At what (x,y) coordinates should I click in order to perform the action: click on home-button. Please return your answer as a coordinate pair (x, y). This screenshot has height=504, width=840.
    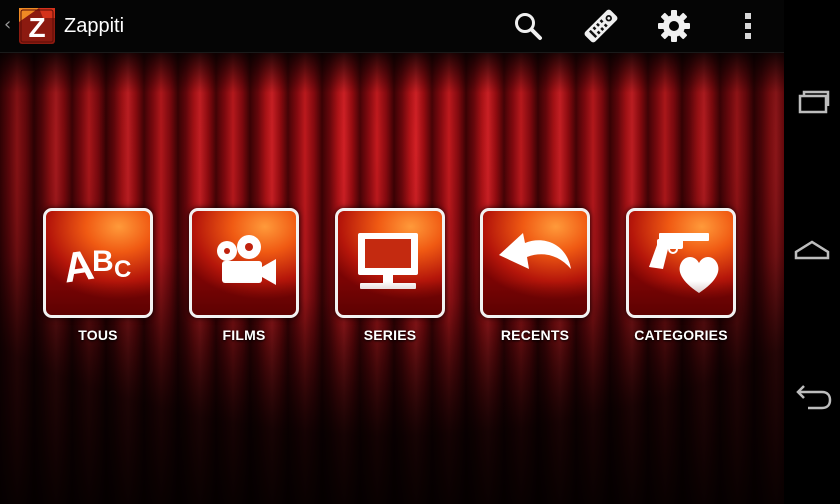
    Looking at the image, I should click on (812, 250).